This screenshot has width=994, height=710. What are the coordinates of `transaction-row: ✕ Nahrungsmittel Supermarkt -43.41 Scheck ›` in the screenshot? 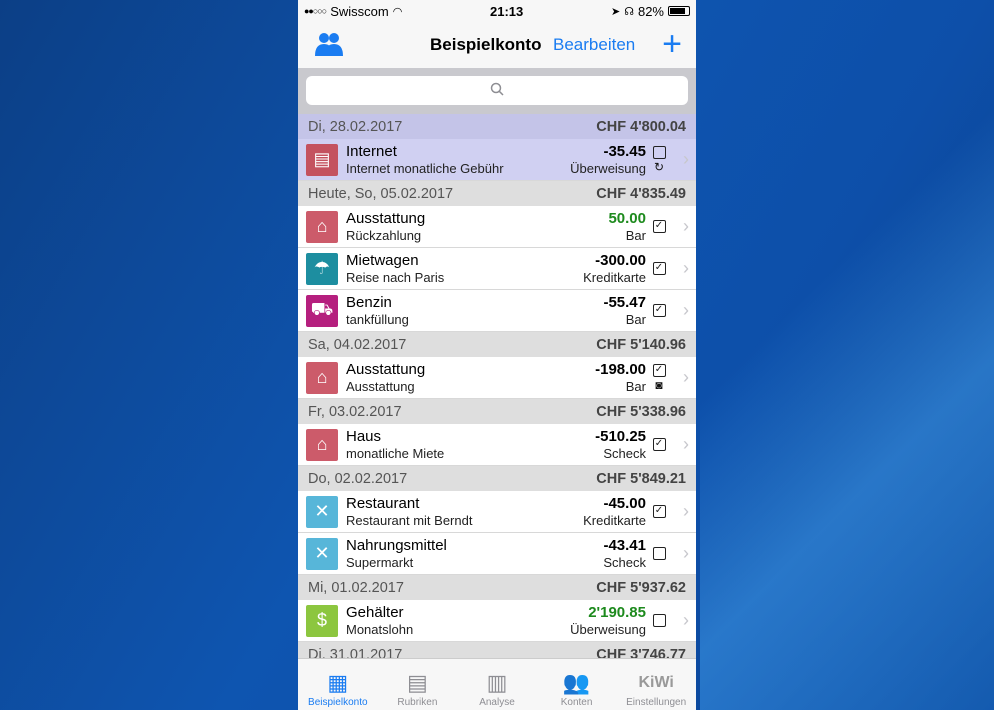 It's located at (497, 554).